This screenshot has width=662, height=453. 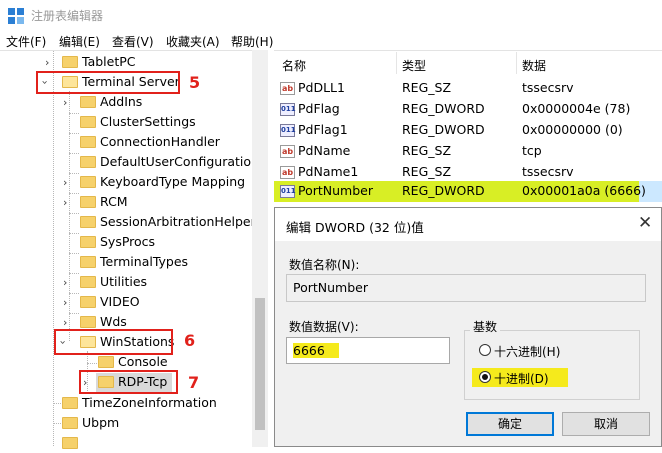 What do you see at coordinates (319, 108) in the screenshot?
I see `row-name: PdFlag` at bounding box center [319, 108].